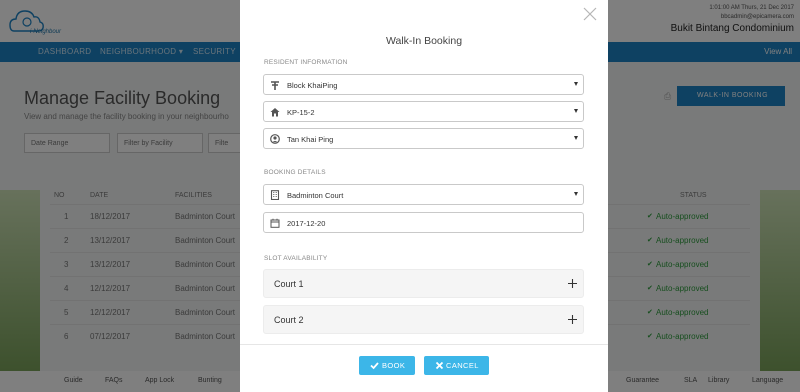 Image resolution: width=800 pixels, height=392 pixels. I want to click on court-2-panel: Court 2, so click(423, 319).